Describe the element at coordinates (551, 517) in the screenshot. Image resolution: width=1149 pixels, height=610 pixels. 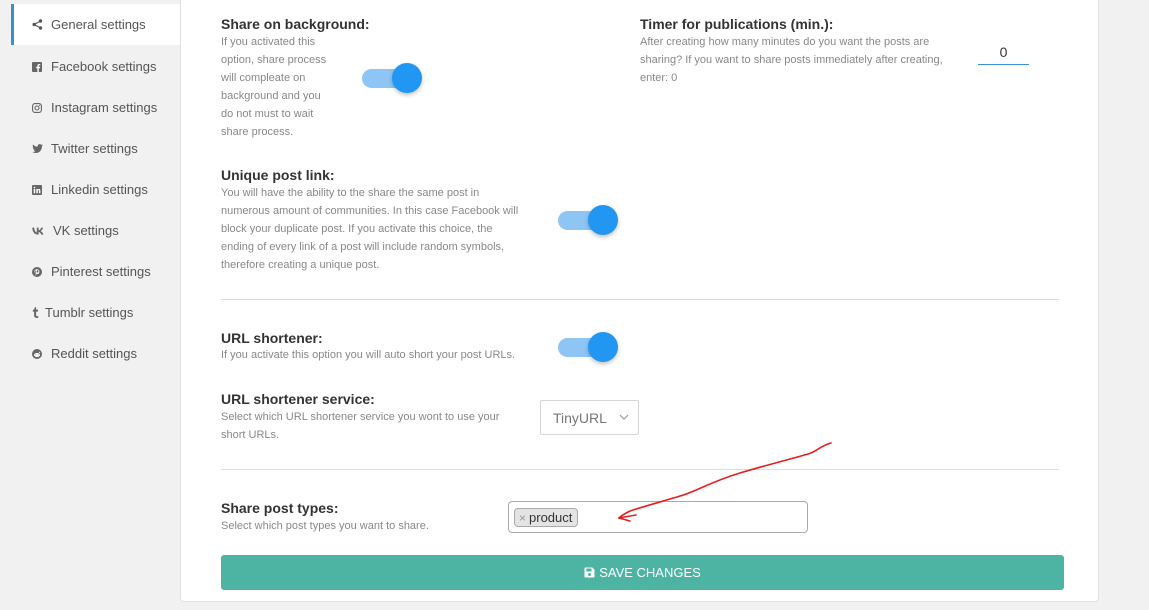
I see `post-type-tag-label: product` at that location.